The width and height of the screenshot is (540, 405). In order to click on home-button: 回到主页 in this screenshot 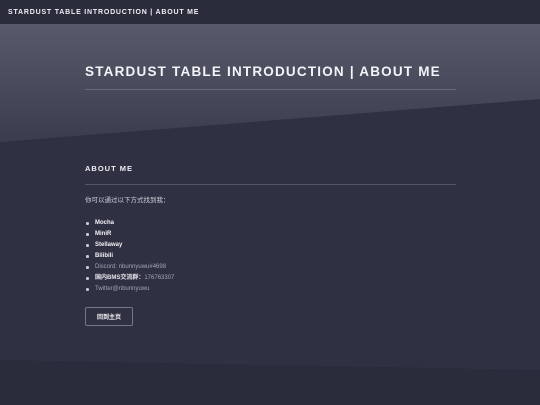, I will do `click(109, 316)`.